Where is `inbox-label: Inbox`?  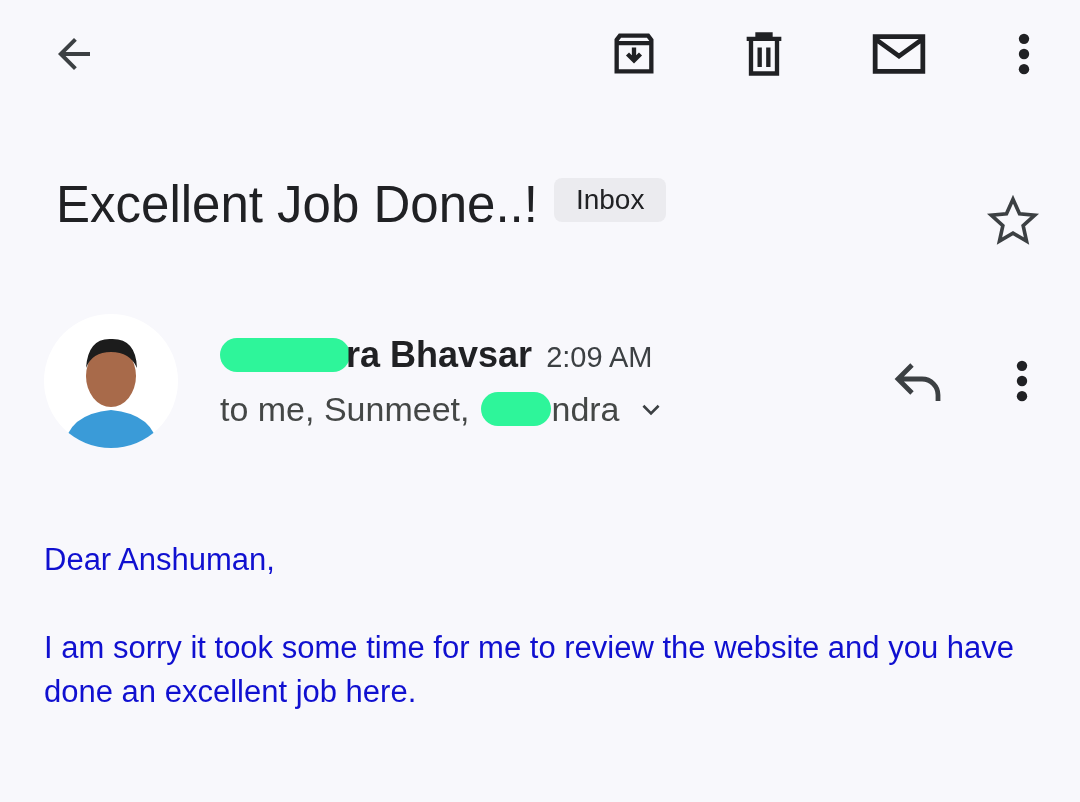
inbox-label: Inbox is located at coordinates (610, 200).